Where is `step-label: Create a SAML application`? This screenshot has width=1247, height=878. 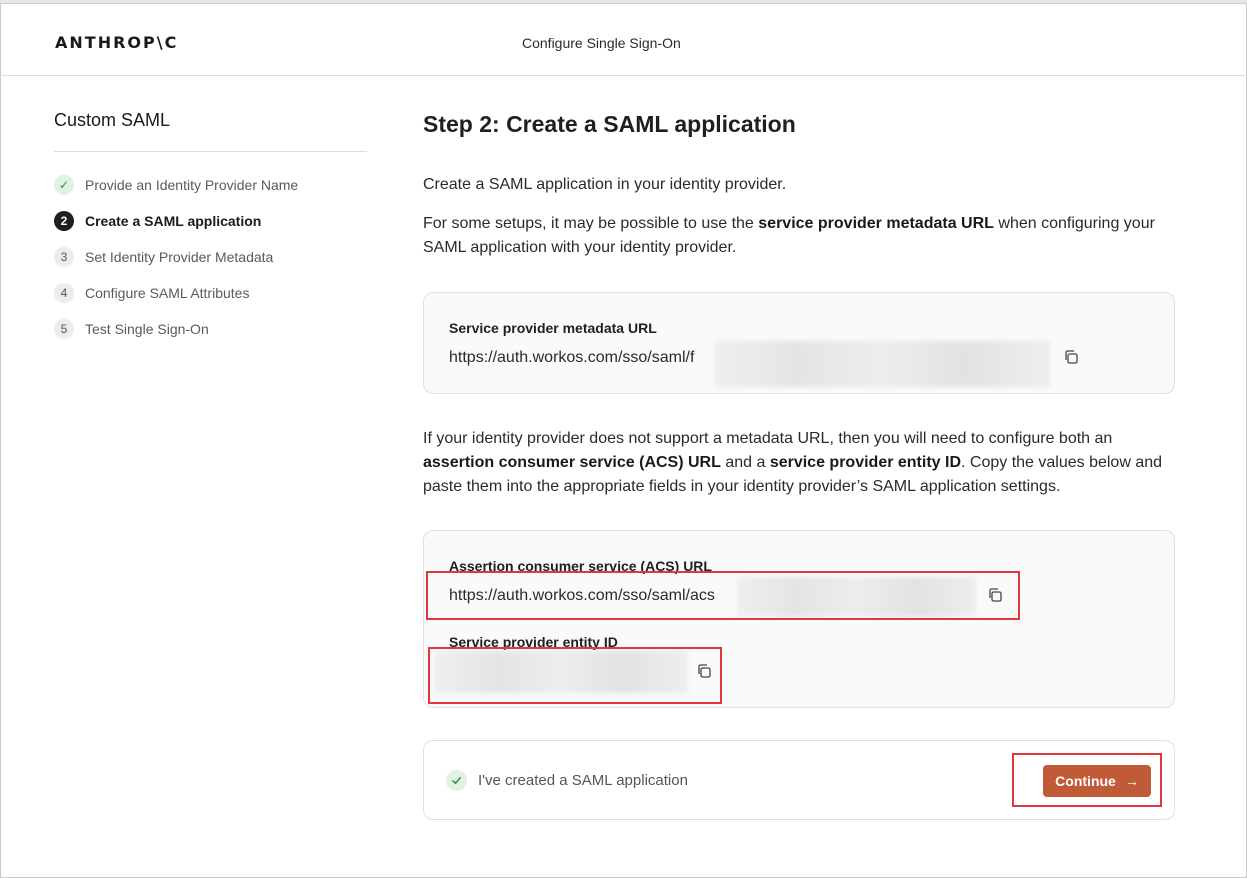 step-label: Create a SAML application is located at coordinates (173, 221).